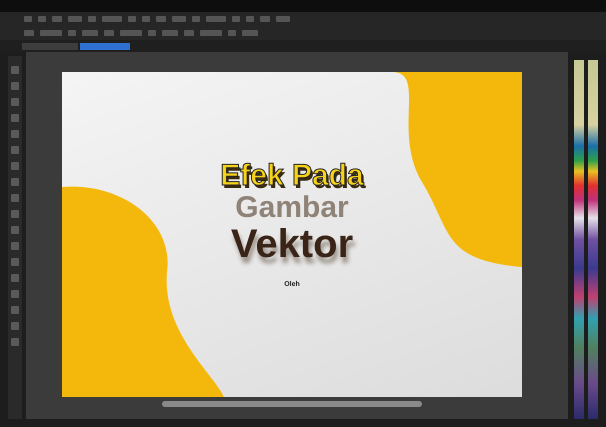  What do you see at coordinates (292, 176) in the screenshot?
I see `title-text: Efek Pada` at bounding box center [292, 176].